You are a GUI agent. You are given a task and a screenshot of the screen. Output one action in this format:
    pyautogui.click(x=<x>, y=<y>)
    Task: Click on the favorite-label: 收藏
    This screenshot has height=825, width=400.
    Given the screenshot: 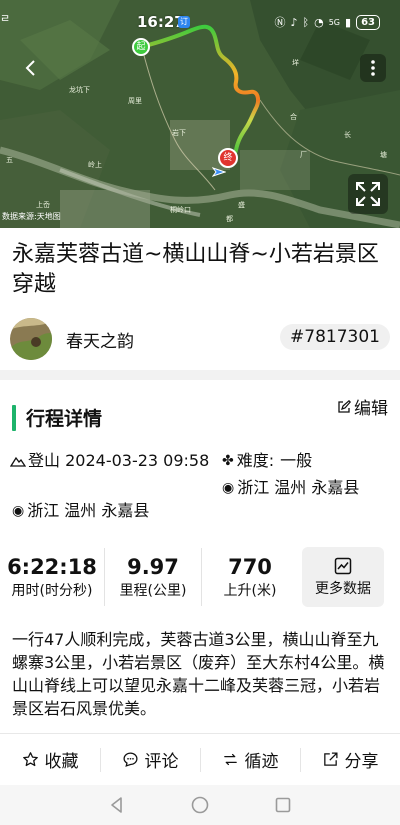 What is the action you would take?
    pyautogui.click(x=61, y=762)
    